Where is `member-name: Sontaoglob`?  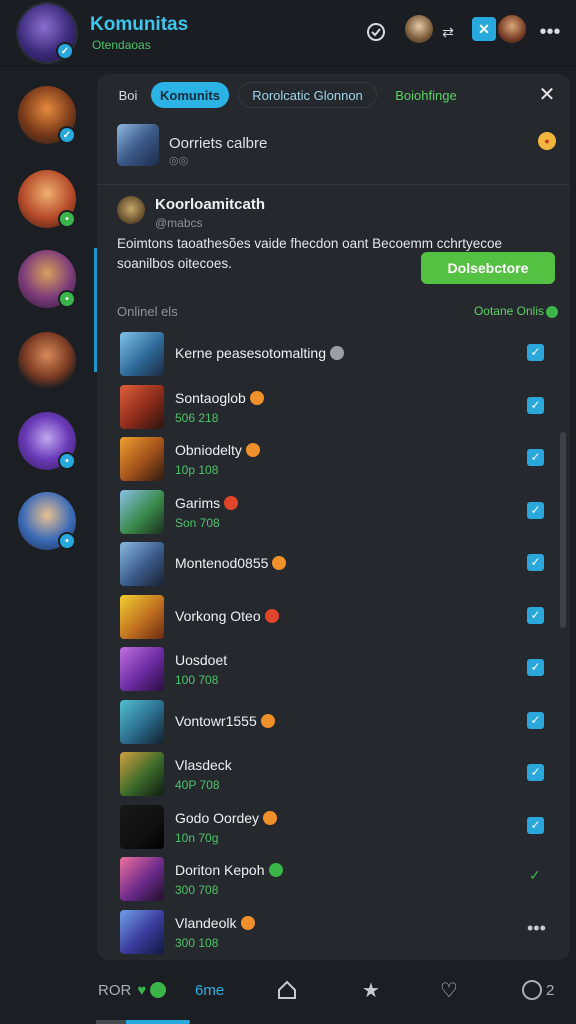 member-name: Sontaoglob is located at coordinates (219, 398).